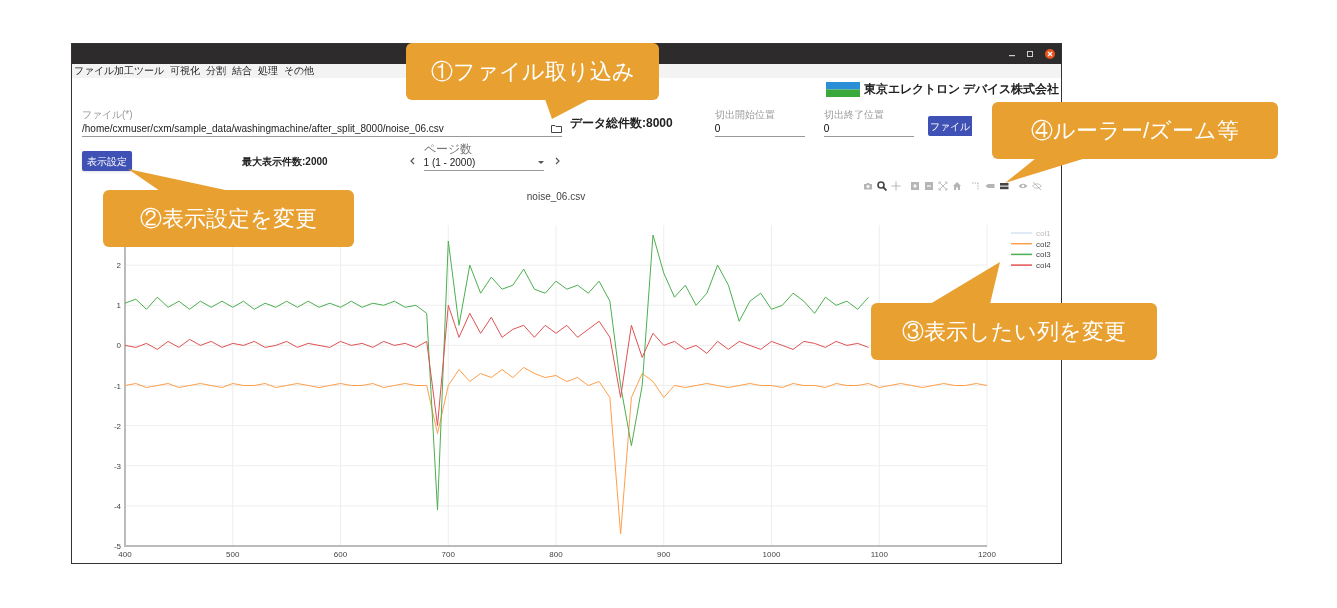 The height and width of the screenshot is (608, 1337). What do you see at coordinates (842, 89) in the screenshot?
I see `logo-icon` at bounding box center [842, 89].